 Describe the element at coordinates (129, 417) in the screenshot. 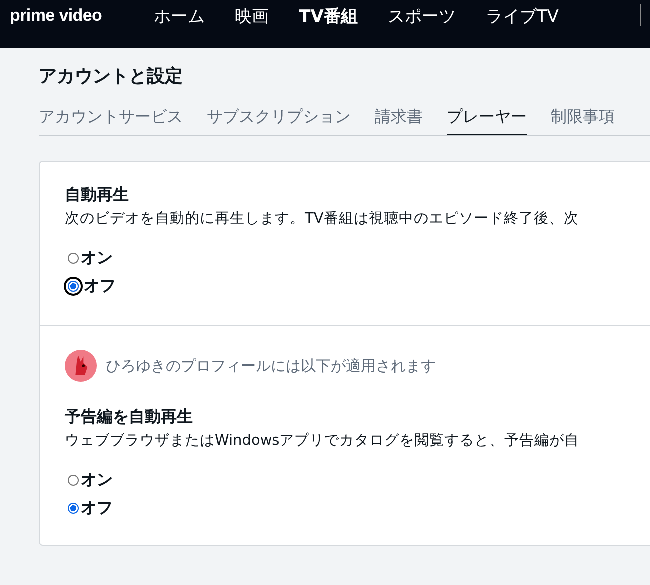

I see `section-heading: 予告編を自動再生` at that location.